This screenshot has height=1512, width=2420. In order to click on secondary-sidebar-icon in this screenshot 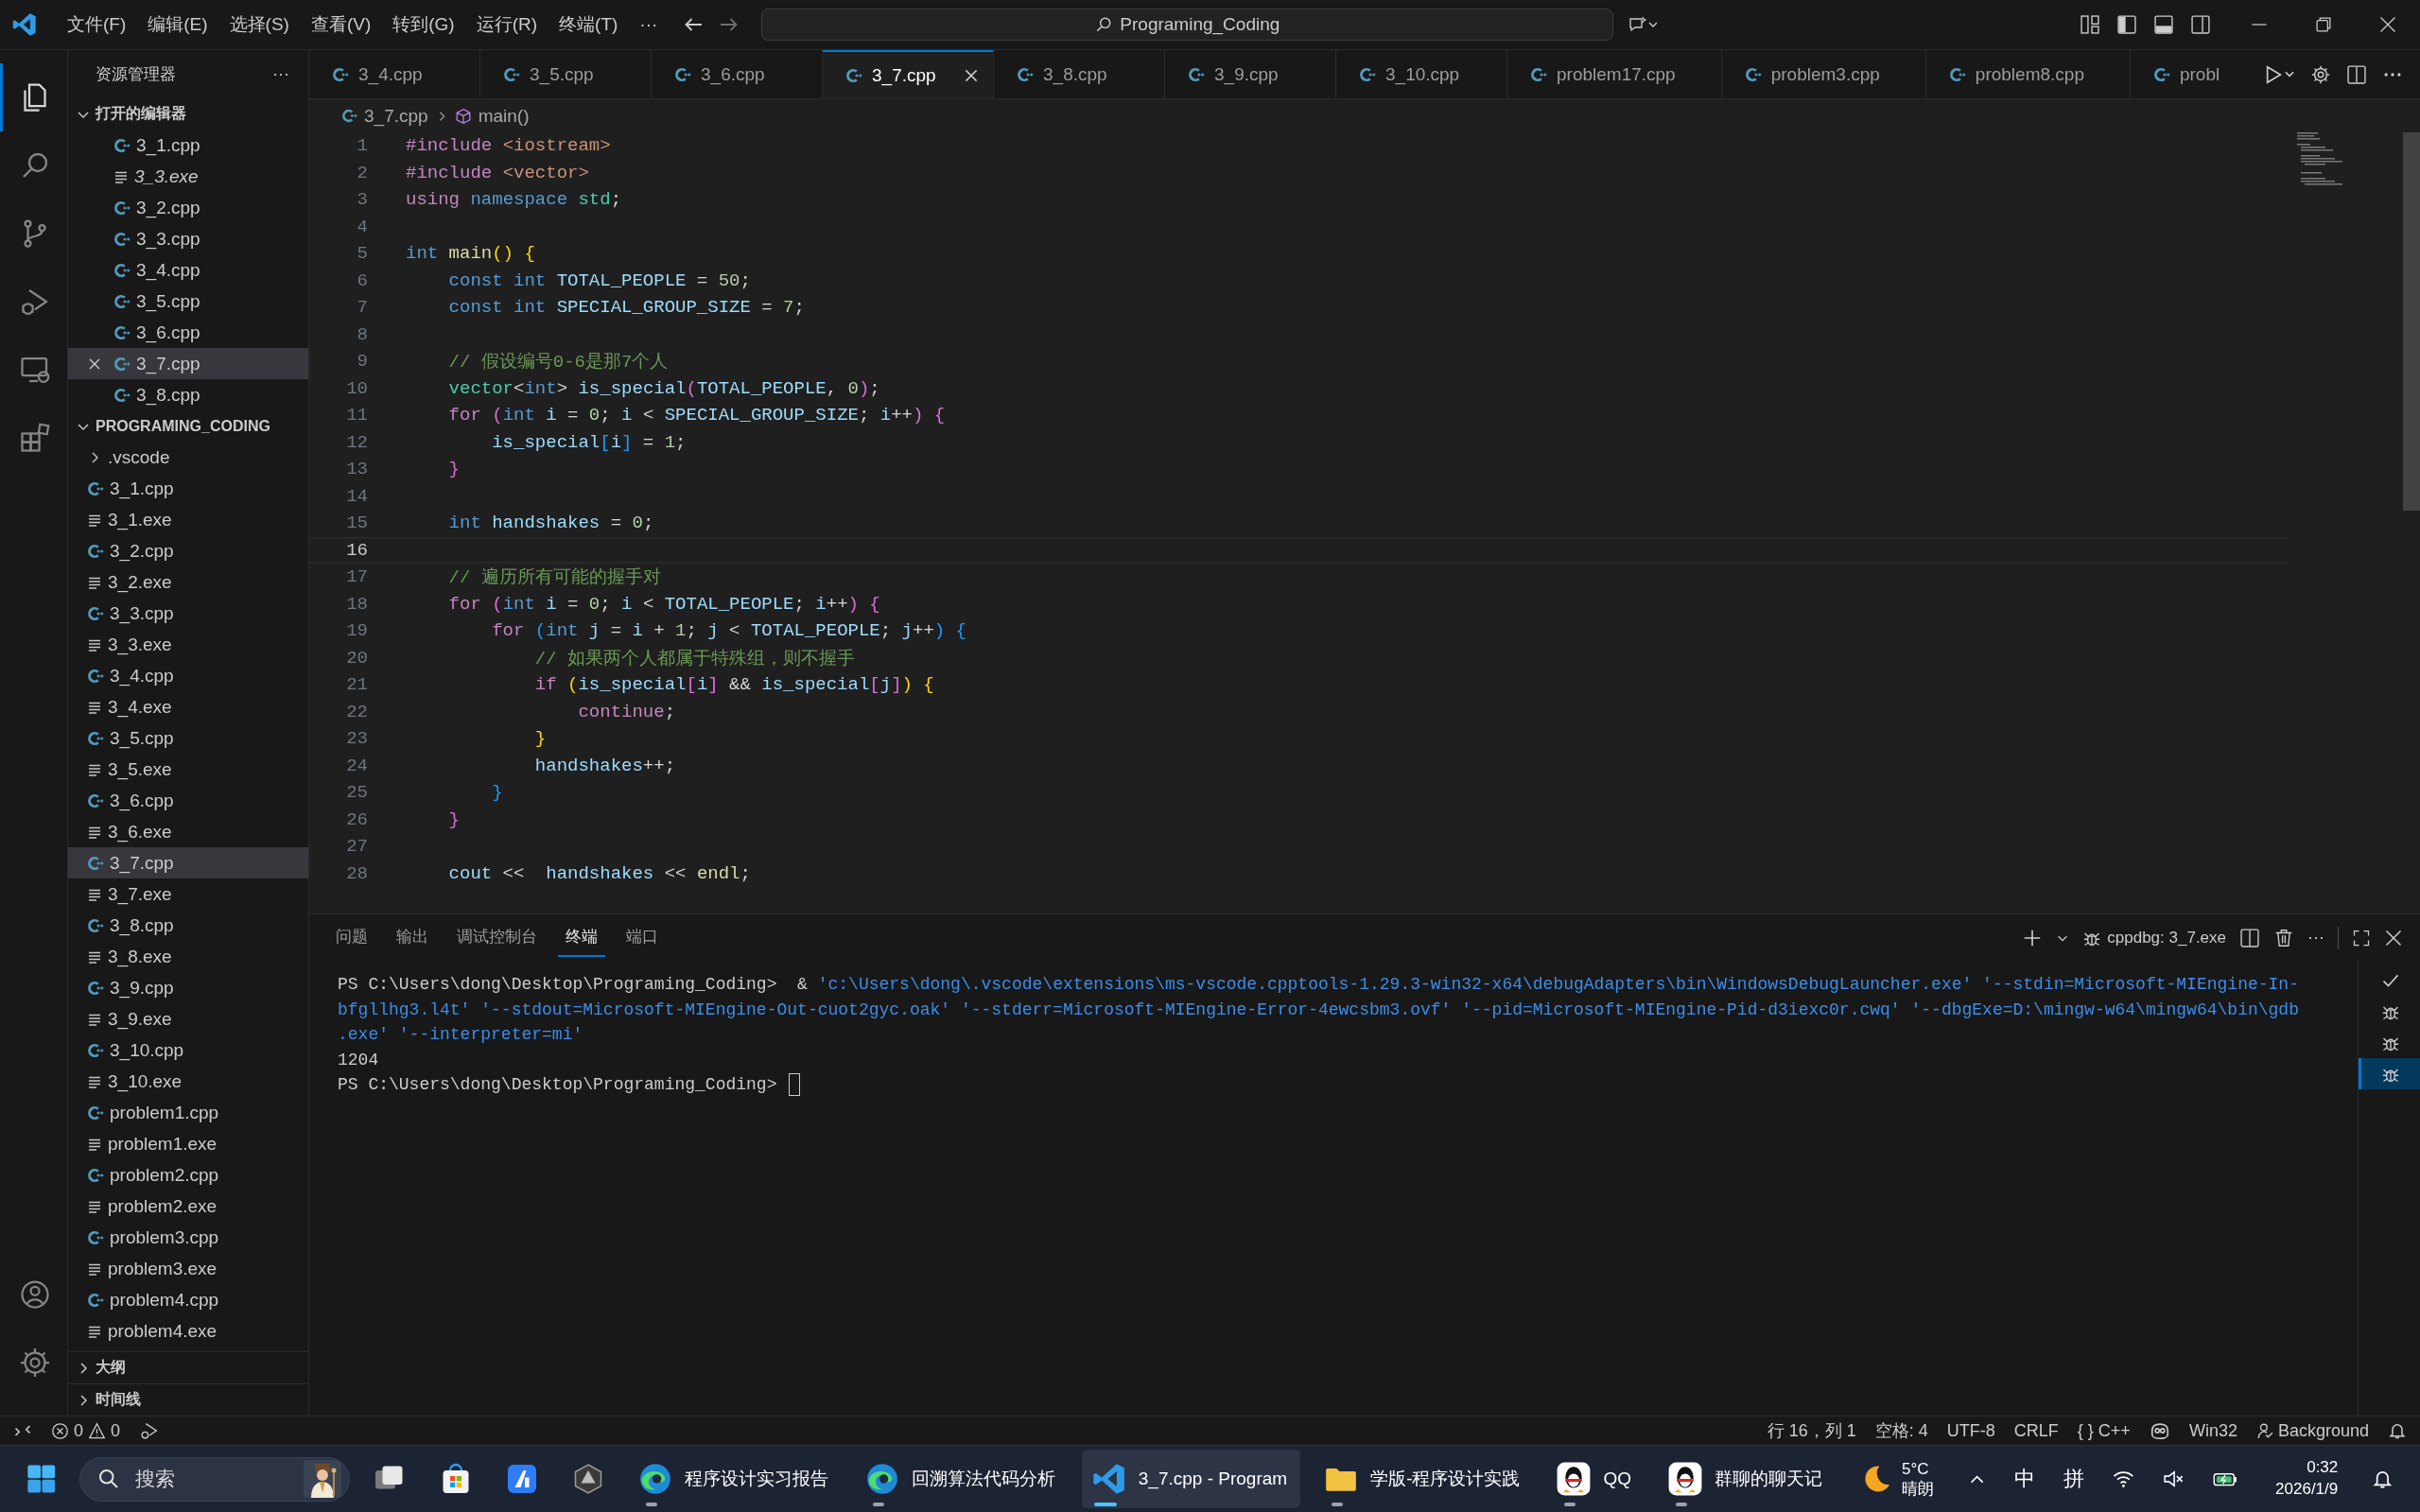, I will do `click(2201, 24)`.